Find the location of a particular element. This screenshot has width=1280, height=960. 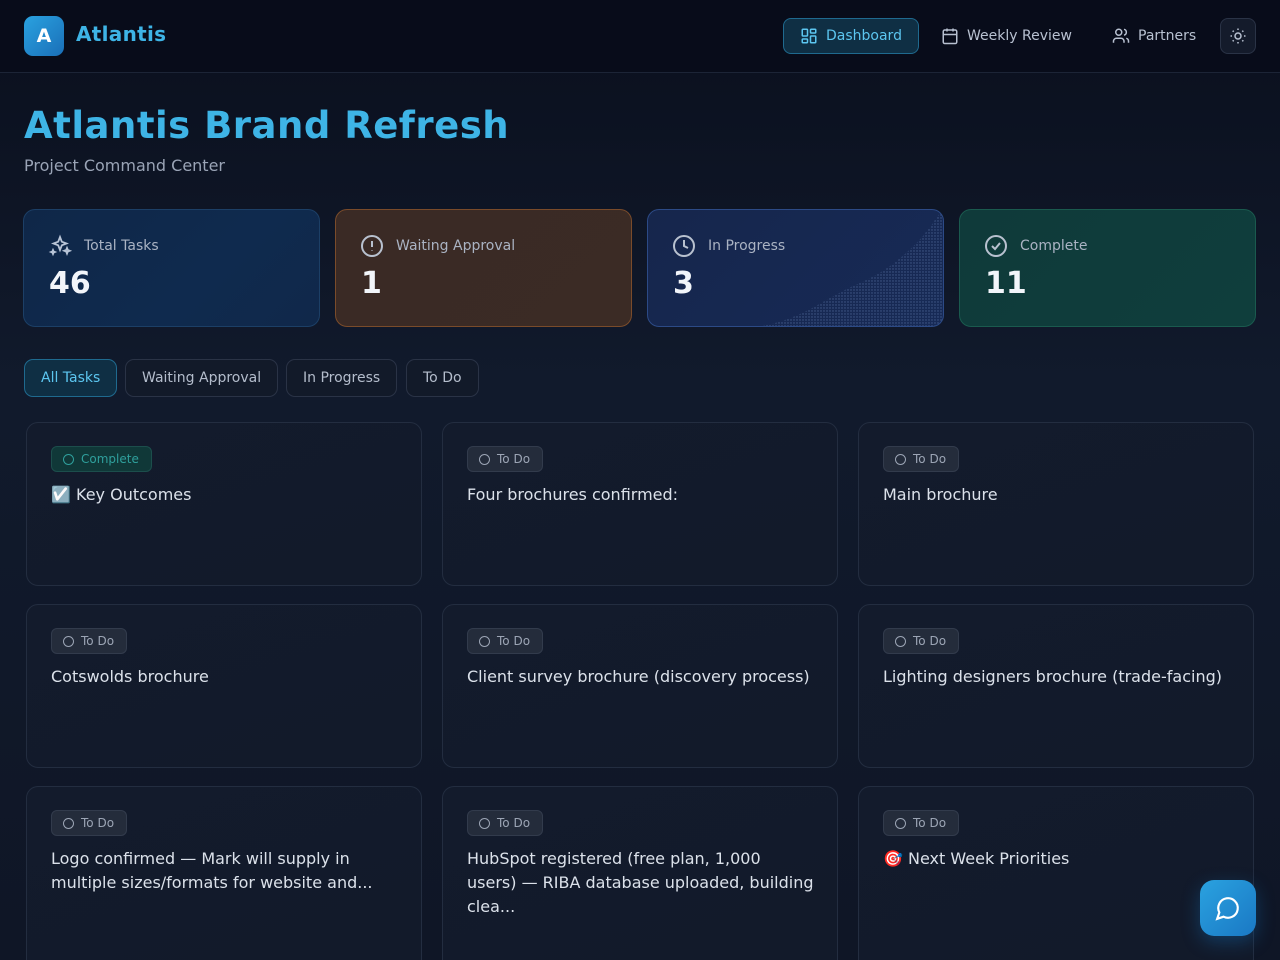

task-title: ☑️ Key Outcomes is located at coordinates (121, 494).